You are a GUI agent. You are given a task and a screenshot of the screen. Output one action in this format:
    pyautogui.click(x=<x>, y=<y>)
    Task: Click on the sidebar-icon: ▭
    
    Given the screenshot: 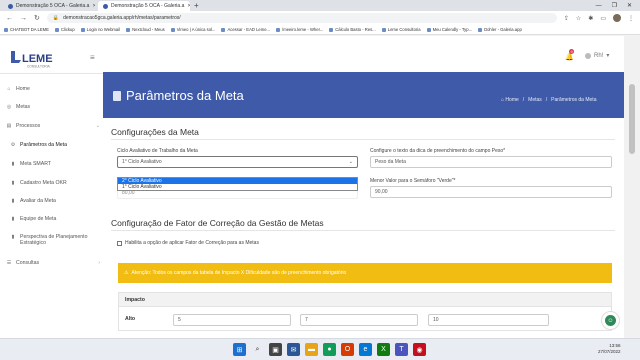 What is the action you would take?
    pyautogui.click(x=603, y=18)
    